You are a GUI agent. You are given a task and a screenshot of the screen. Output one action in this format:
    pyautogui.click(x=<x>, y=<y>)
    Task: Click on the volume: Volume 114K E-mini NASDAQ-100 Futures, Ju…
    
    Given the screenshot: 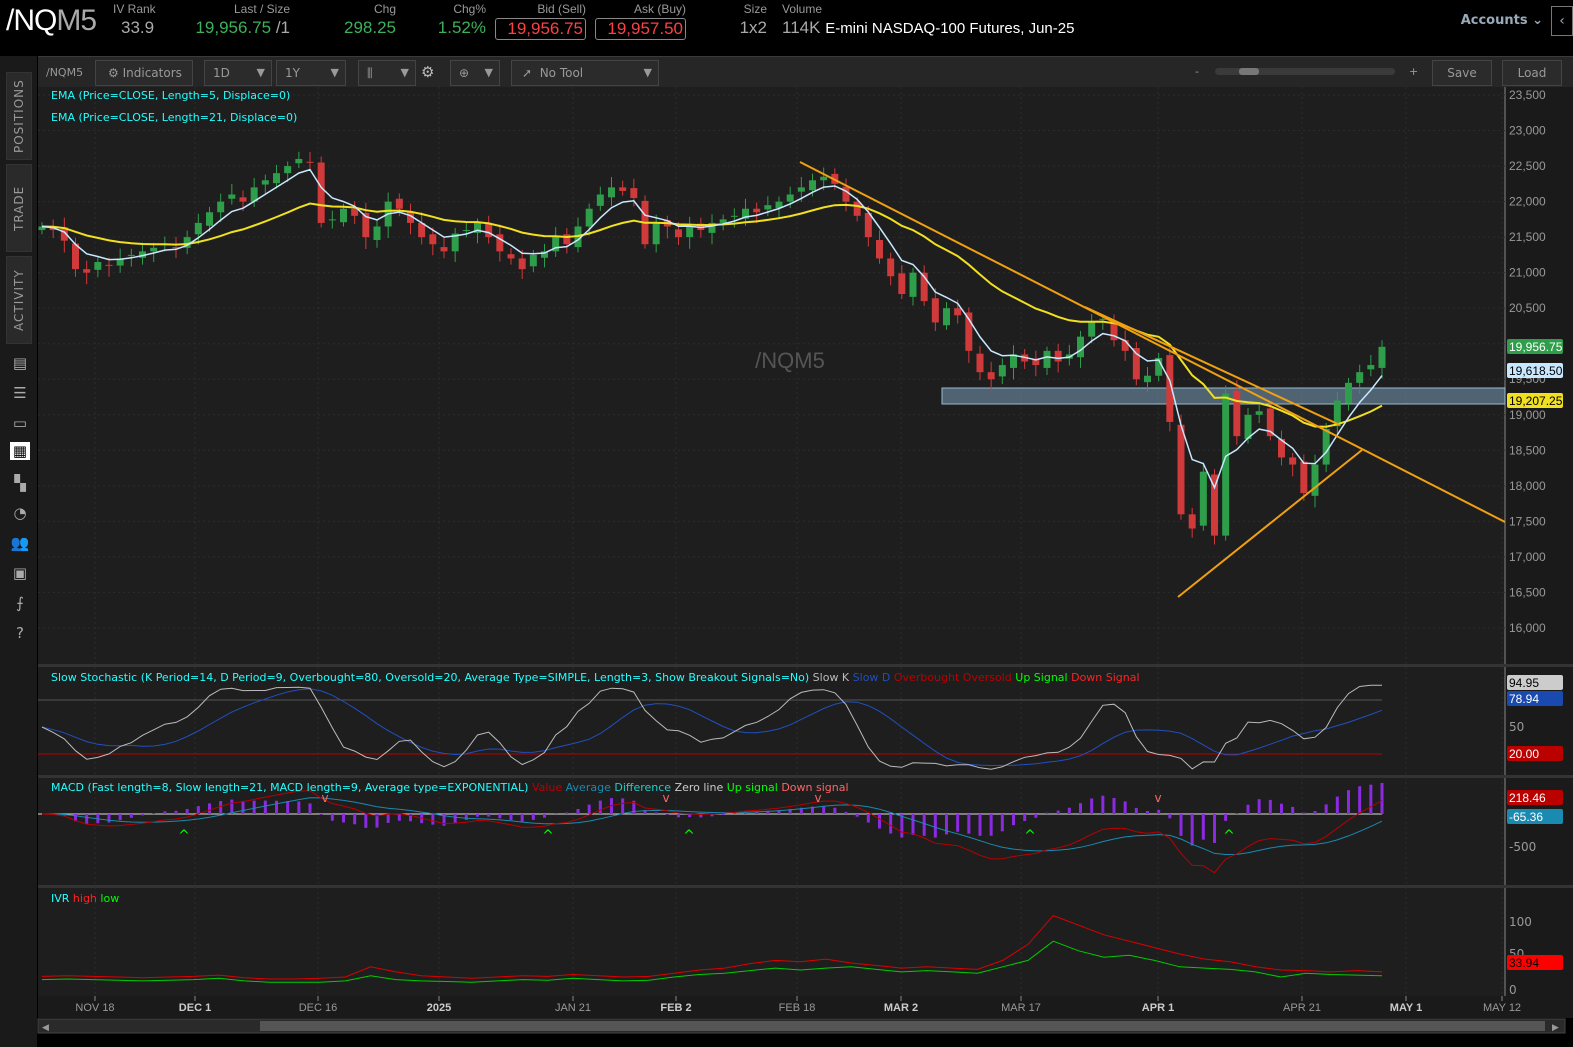 What is the action you would take?
    pyautogui.click(x=928, y=19)
    